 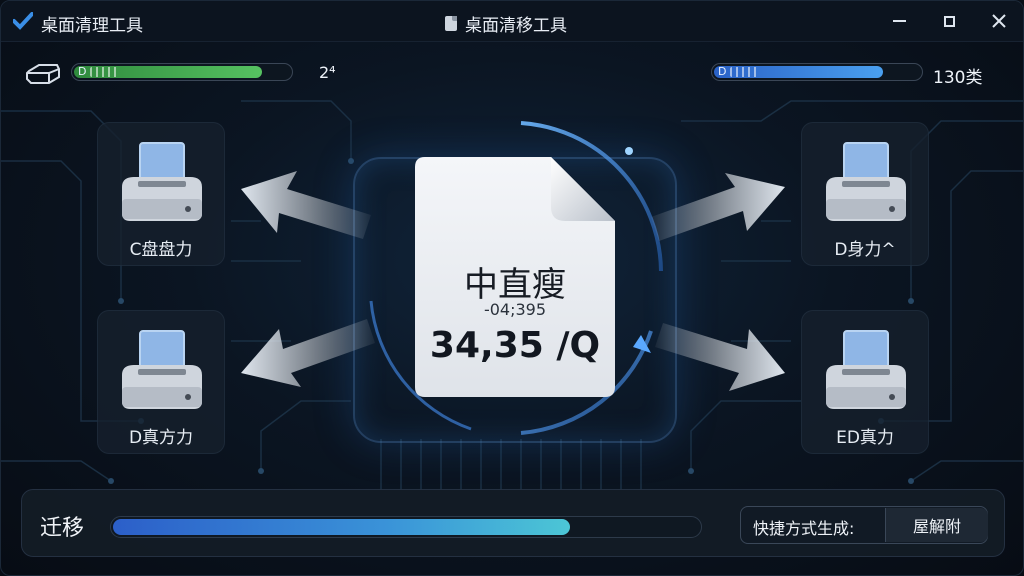 I want to click on drive-label: D身力^, so click(x=865, y=250).